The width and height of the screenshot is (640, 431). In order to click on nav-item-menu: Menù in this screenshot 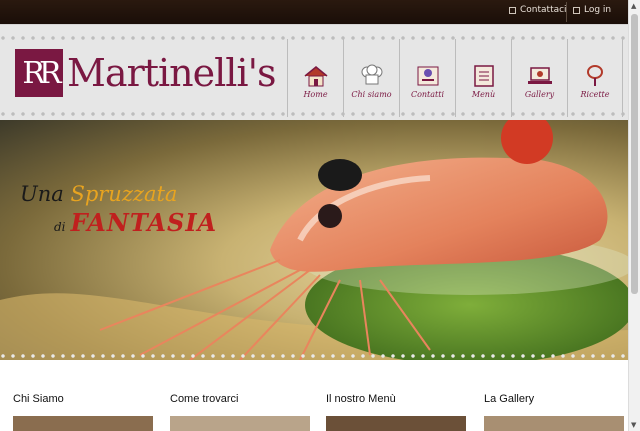, I will do `click(483, 78)`.